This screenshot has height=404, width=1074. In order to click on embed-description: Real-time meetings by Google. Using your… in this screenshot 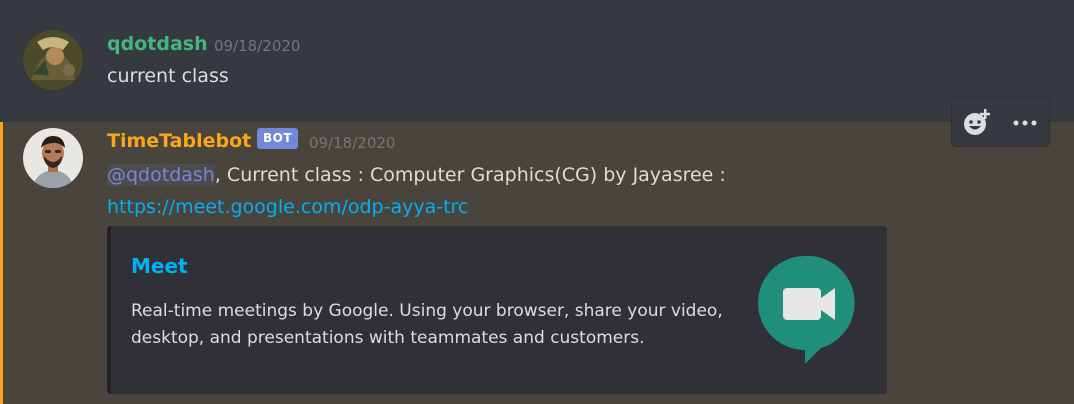, I will do `click(427, 324)`.